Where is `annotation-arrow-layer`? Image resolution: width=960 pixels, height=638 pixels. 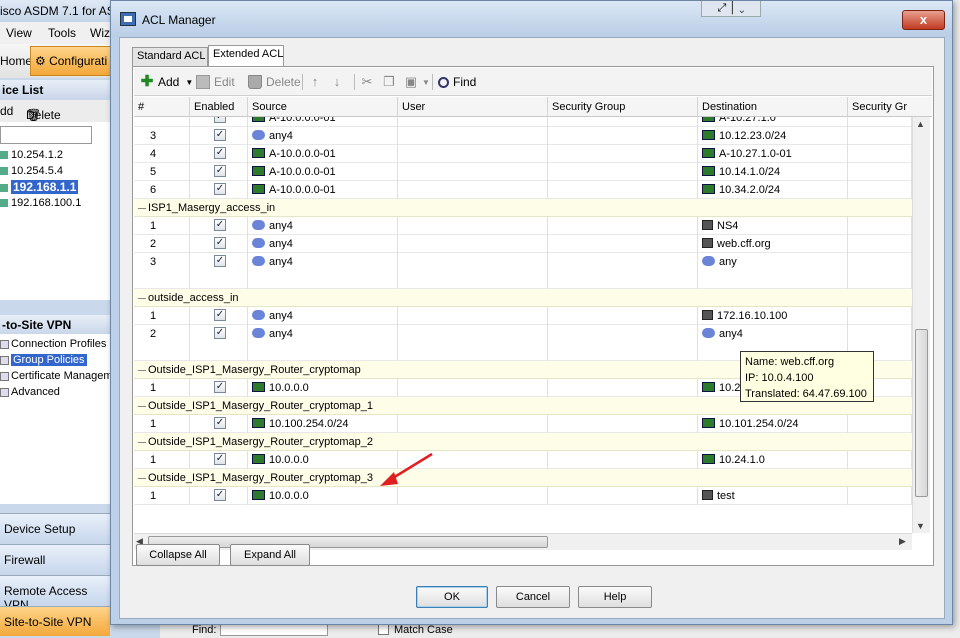
annotation-arrow-layer is located at coordinates (406, 469).